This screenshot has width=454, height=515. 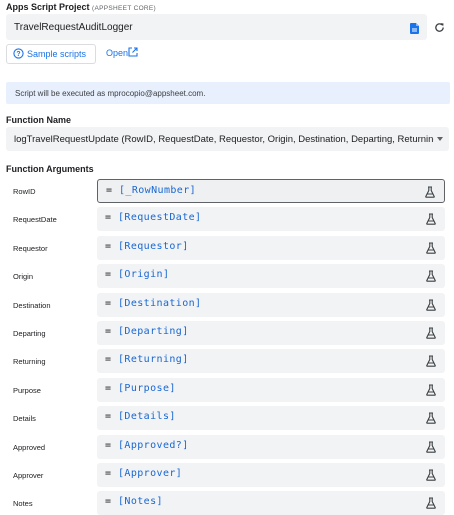 I want to click on argument-row: RequestDate = [RequestDate], so click(x=227, y=219).